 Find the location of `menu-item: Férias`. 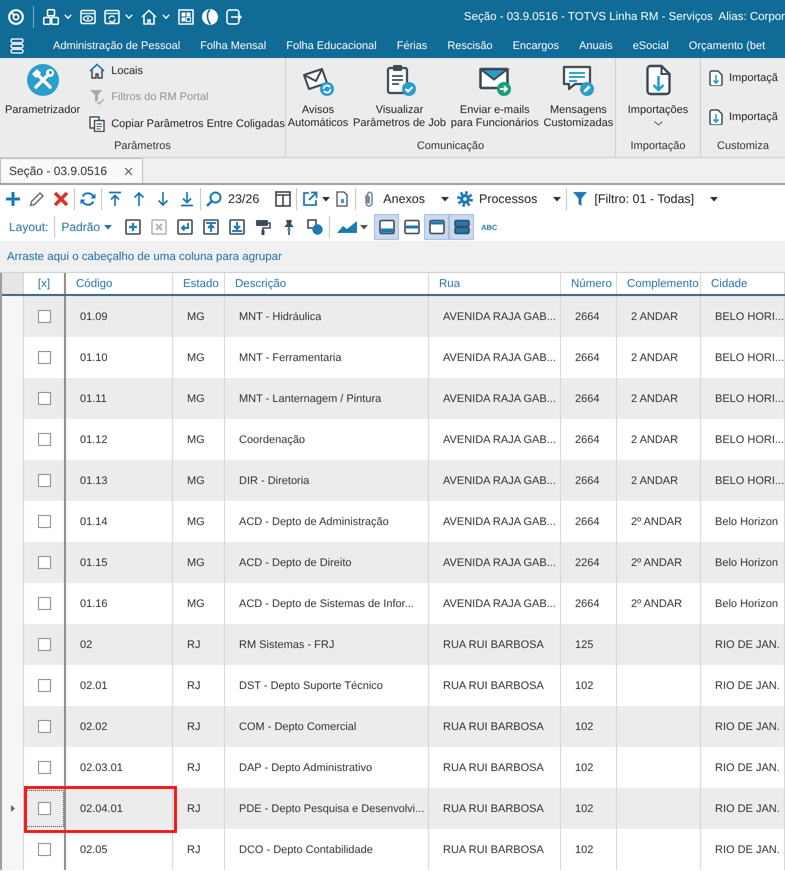

menu-item: Férias is located at coordinates (412, 46).